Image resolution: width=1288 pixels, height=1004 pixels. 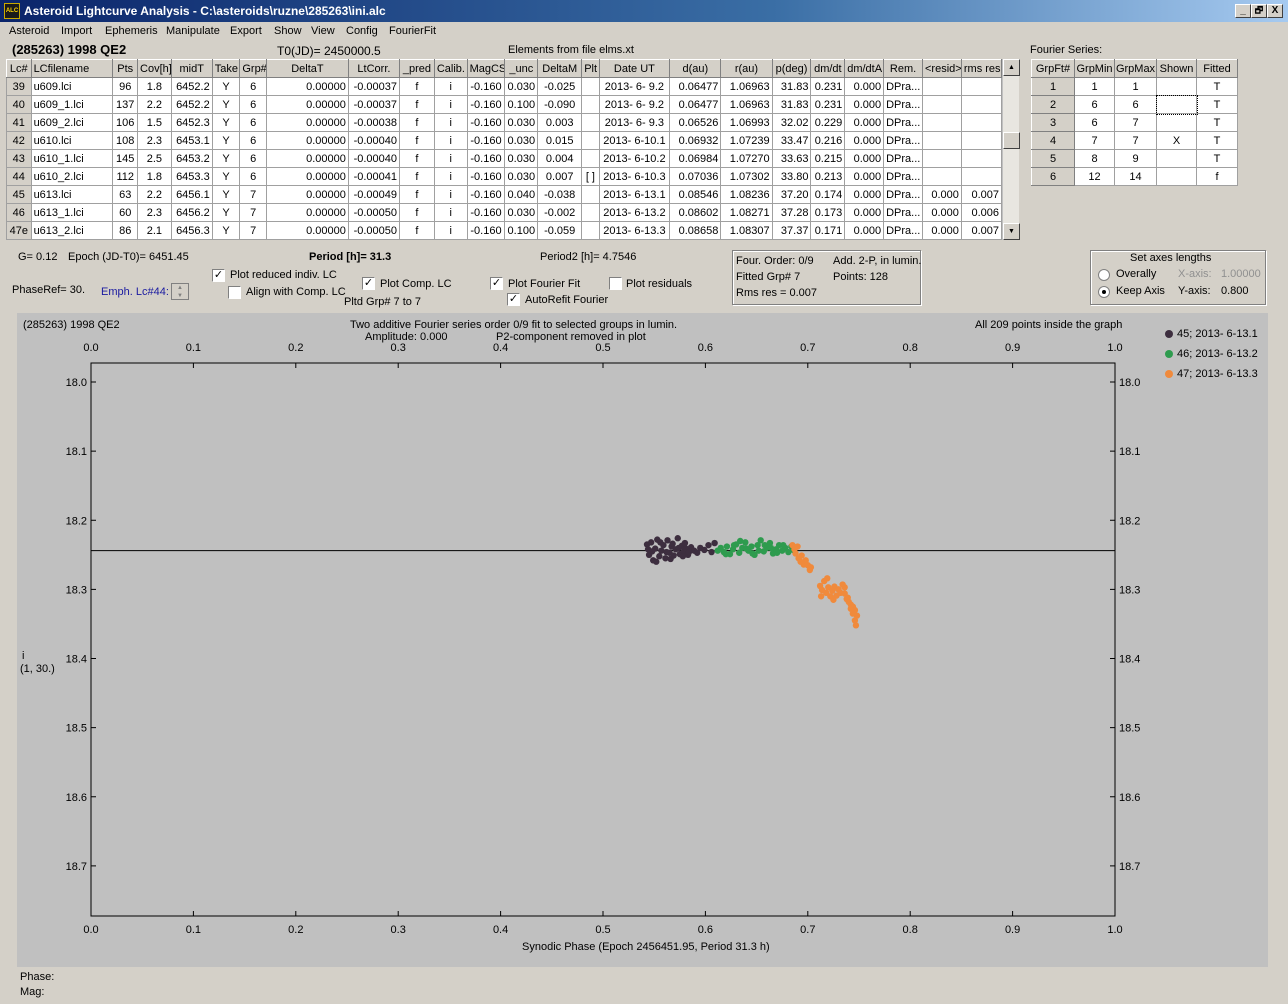 What do you see at coordinates (125, 194) in the screenshot?
I see `table-cell: 63` at bounding box center [125, 194].